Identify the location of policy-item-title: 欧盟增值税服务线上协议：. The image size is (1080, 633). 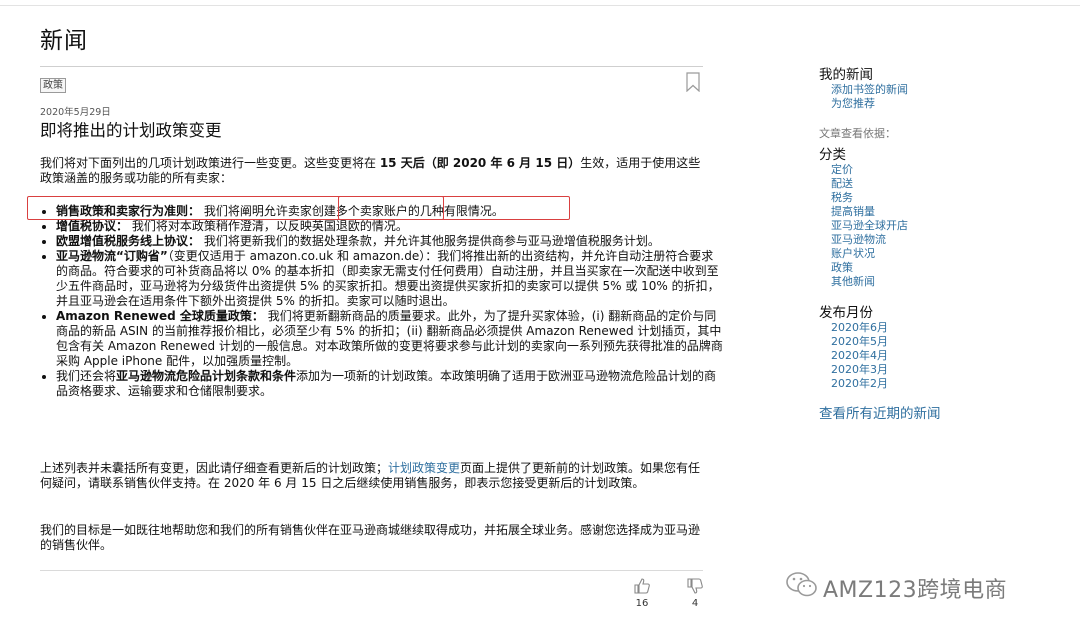
(128, 241).